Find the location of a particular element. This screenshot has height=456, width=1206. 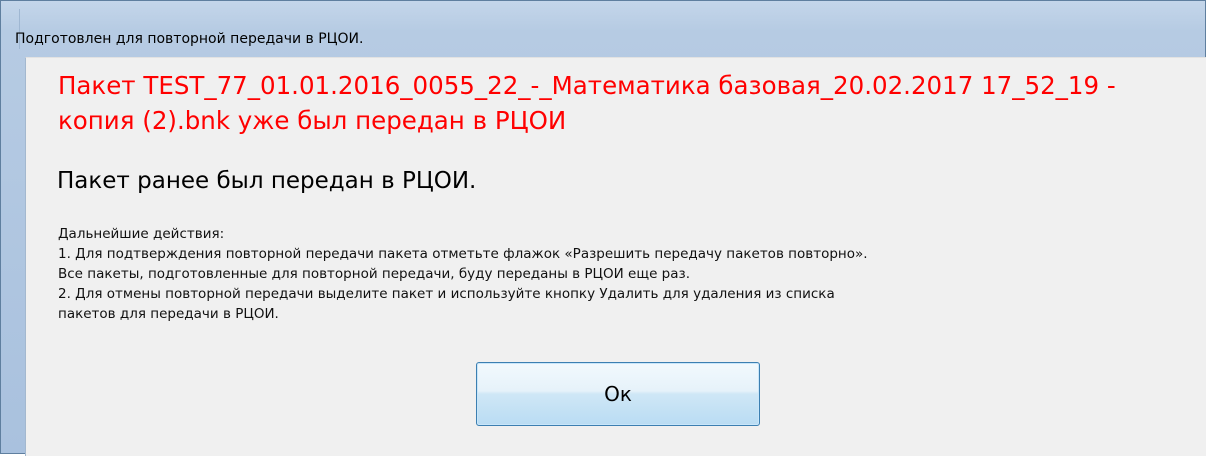

instructions-line-5: пакетов для передачи в РЦОИ. is located at coordinates (168, 314).